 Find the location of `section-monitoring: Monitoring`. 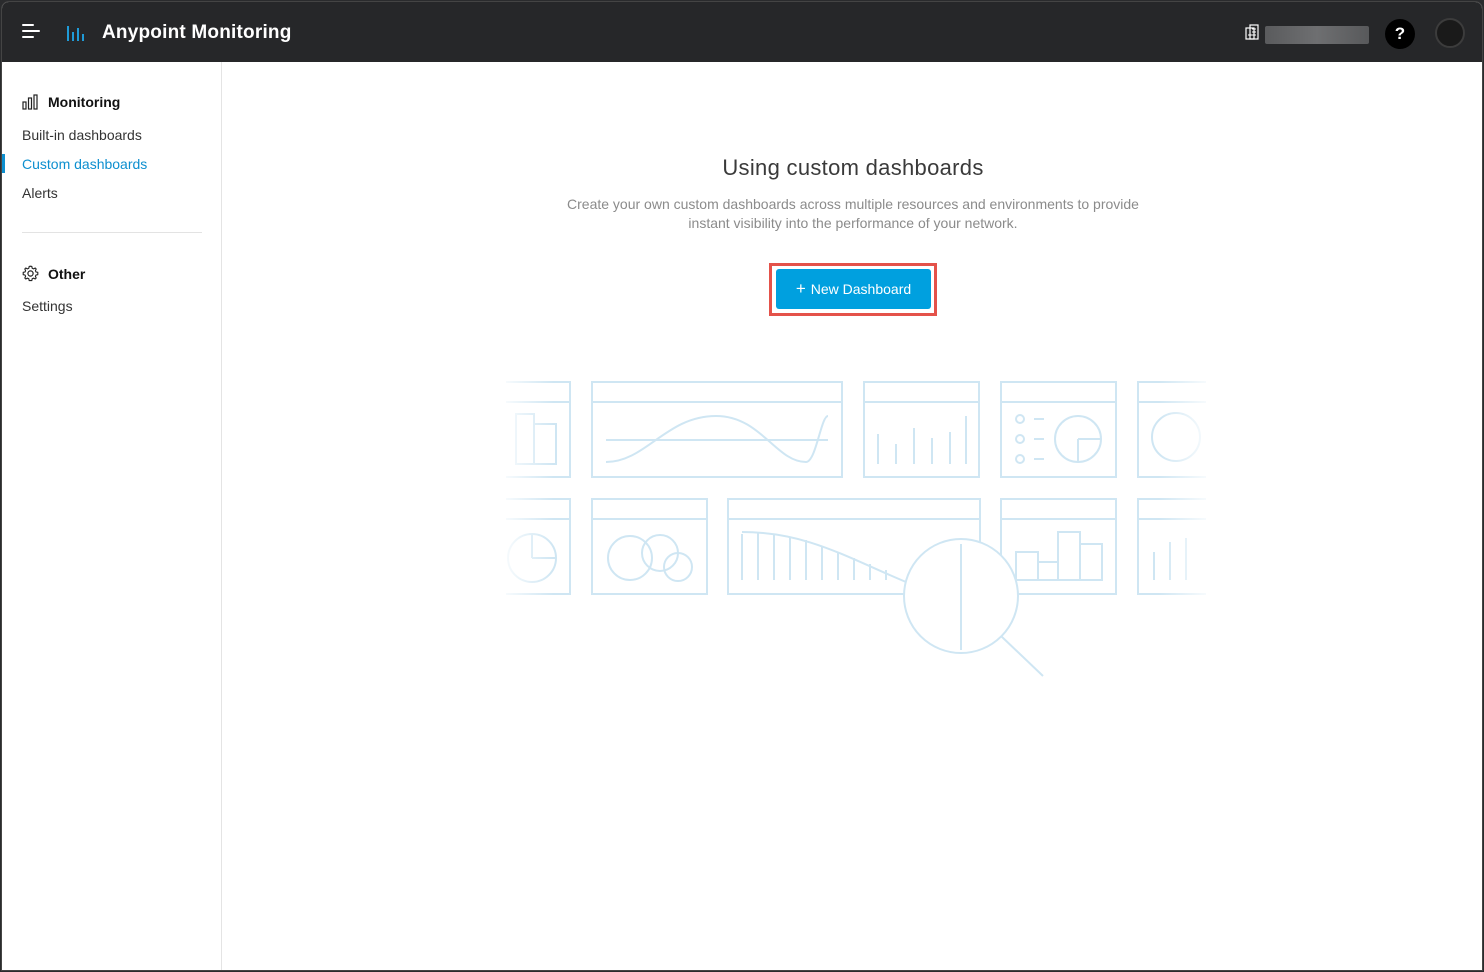

section-monitoring: Monitoring is located at coordinates (71, 102).